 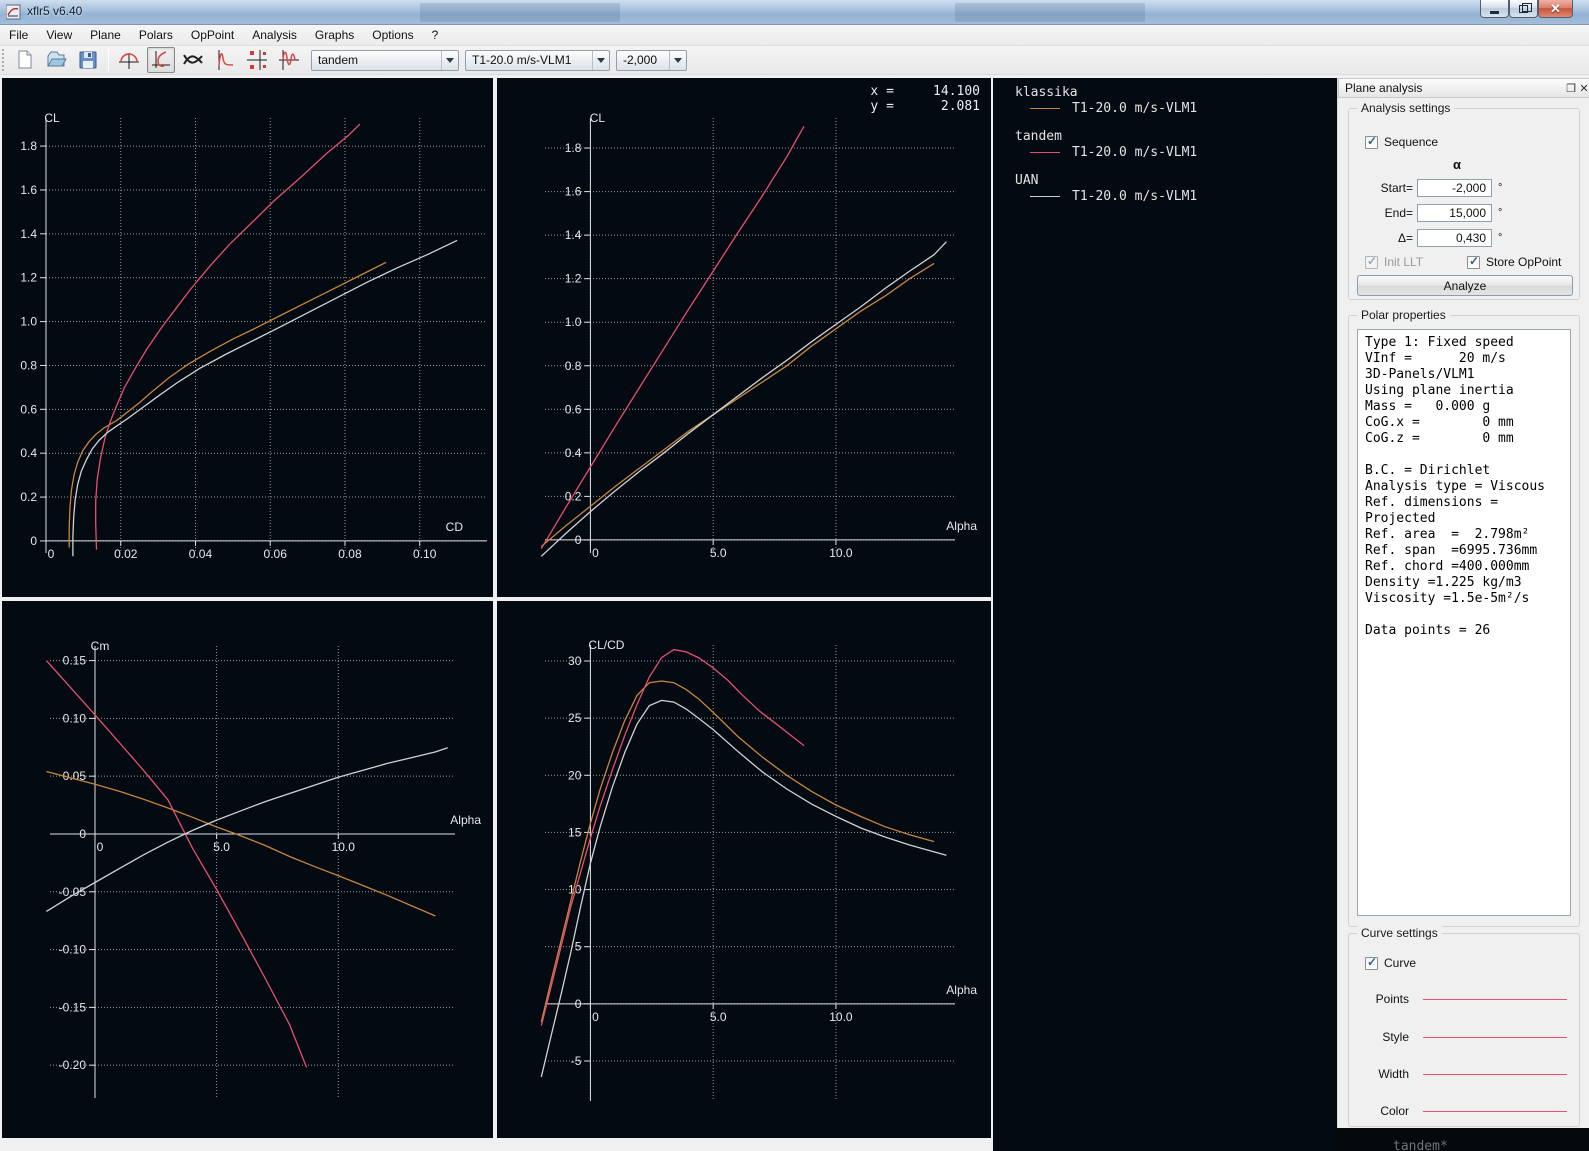 What do you see at coordinates (1584, 88) in the screenshot?
I see `close-panel-icon: ✕` at bounding box center [1584, 88].